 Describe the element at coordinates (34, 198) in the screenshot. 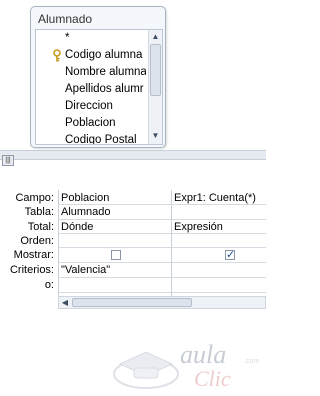

I see `row-label-campo: Campo:` at that location.